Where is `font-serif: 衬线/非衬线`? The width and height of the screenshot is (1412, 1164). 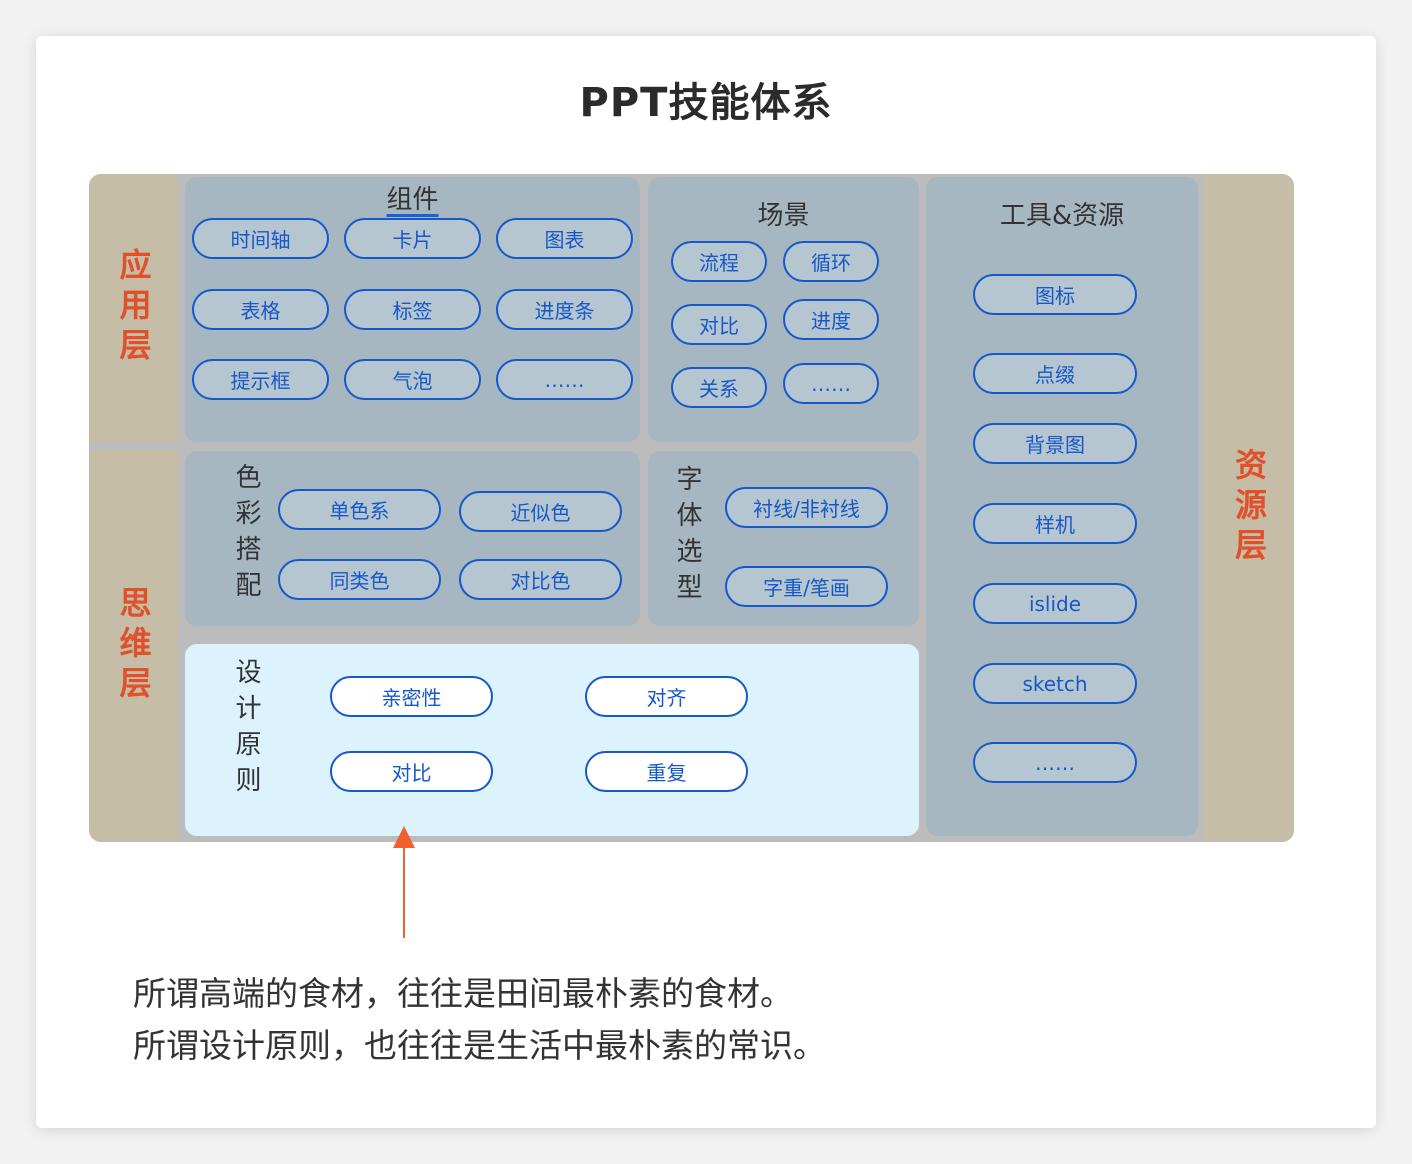
font-serif: 衬线/非衬线 is located at coordinates (806, 507).